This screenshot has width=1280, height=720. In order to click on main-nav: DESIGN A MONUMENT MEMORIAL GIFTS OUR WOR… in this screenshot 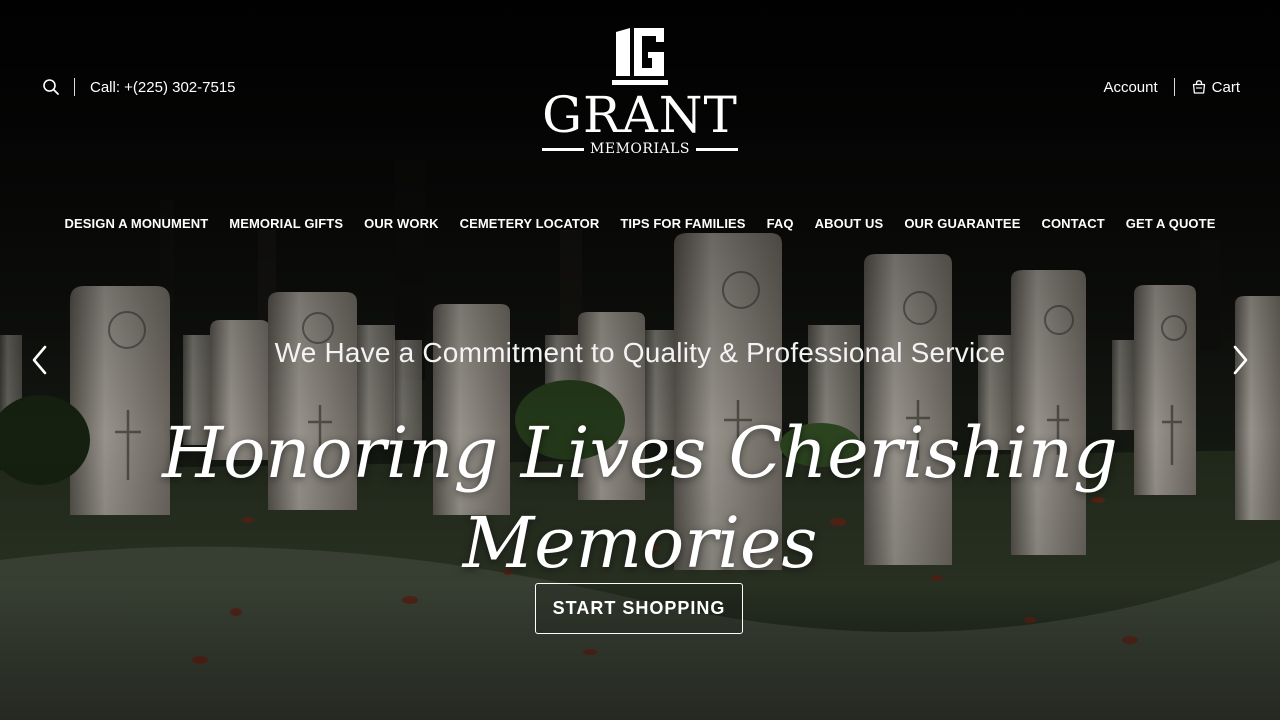, I will do `click(640, 226)`.